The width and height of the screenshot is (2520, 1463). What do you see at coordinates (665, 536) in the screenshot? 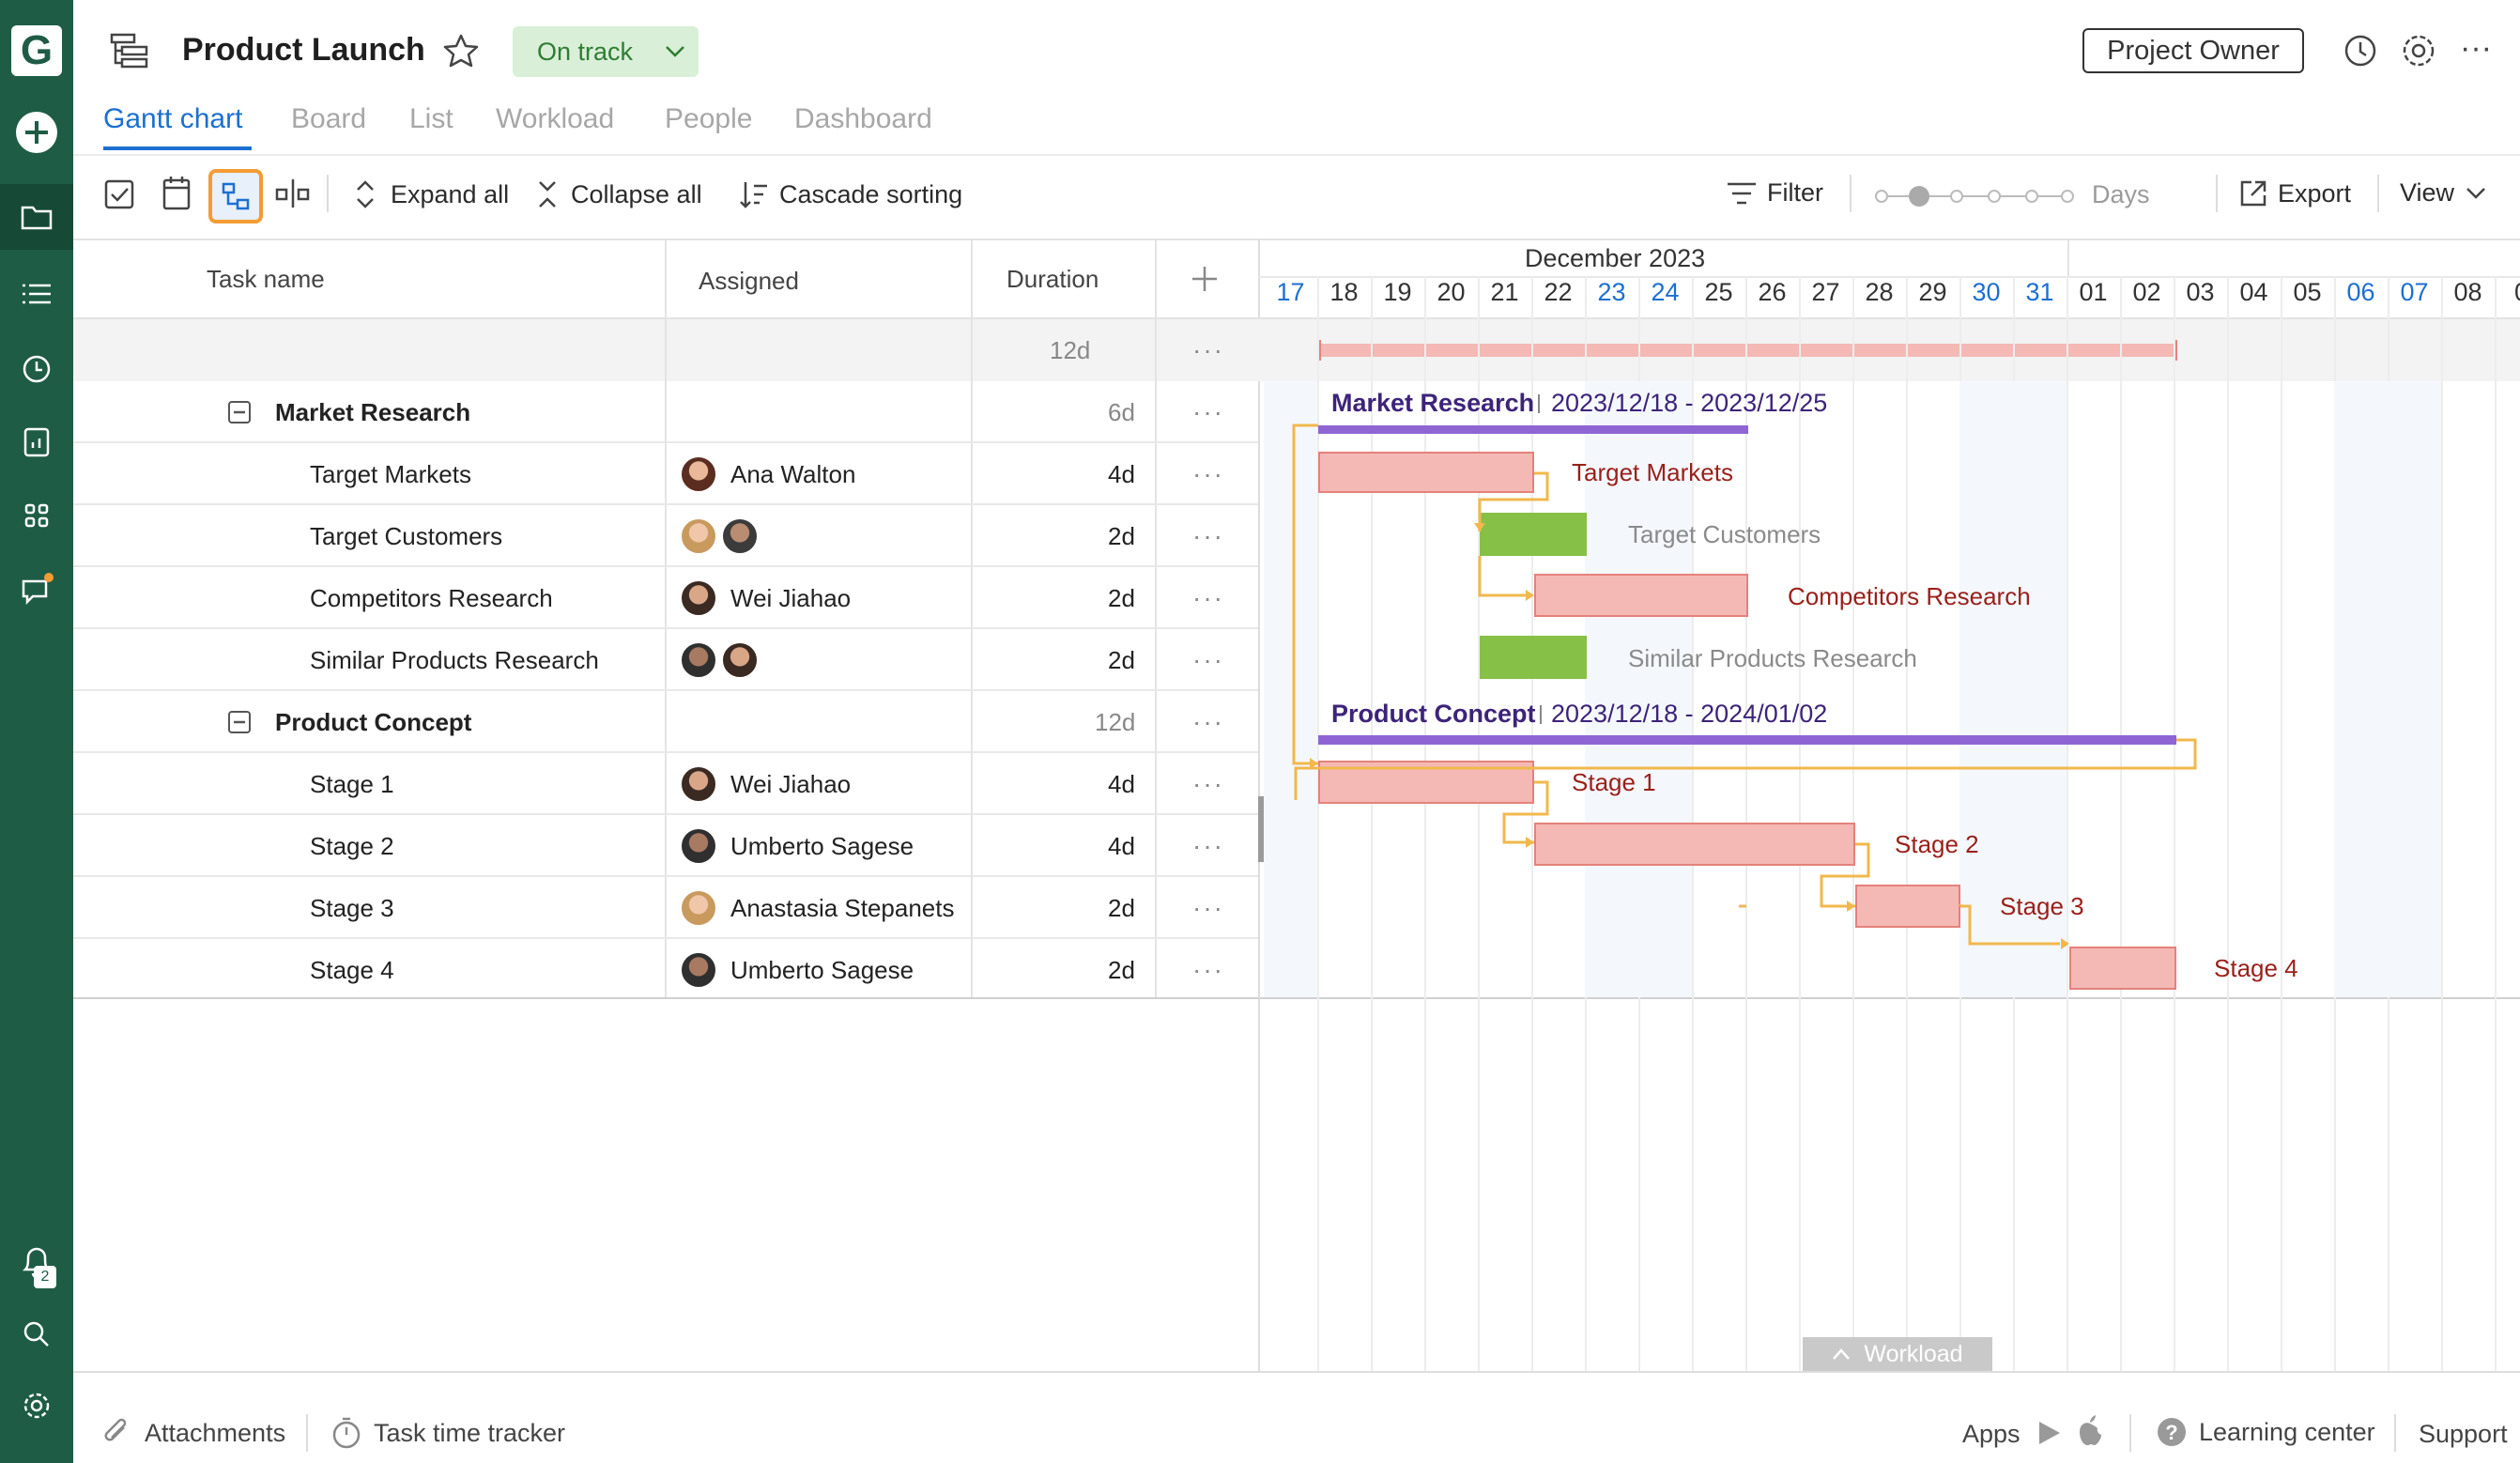
I see `task-row-target-customers: Target Customers 2d ···` at bounding box center [665, 536].